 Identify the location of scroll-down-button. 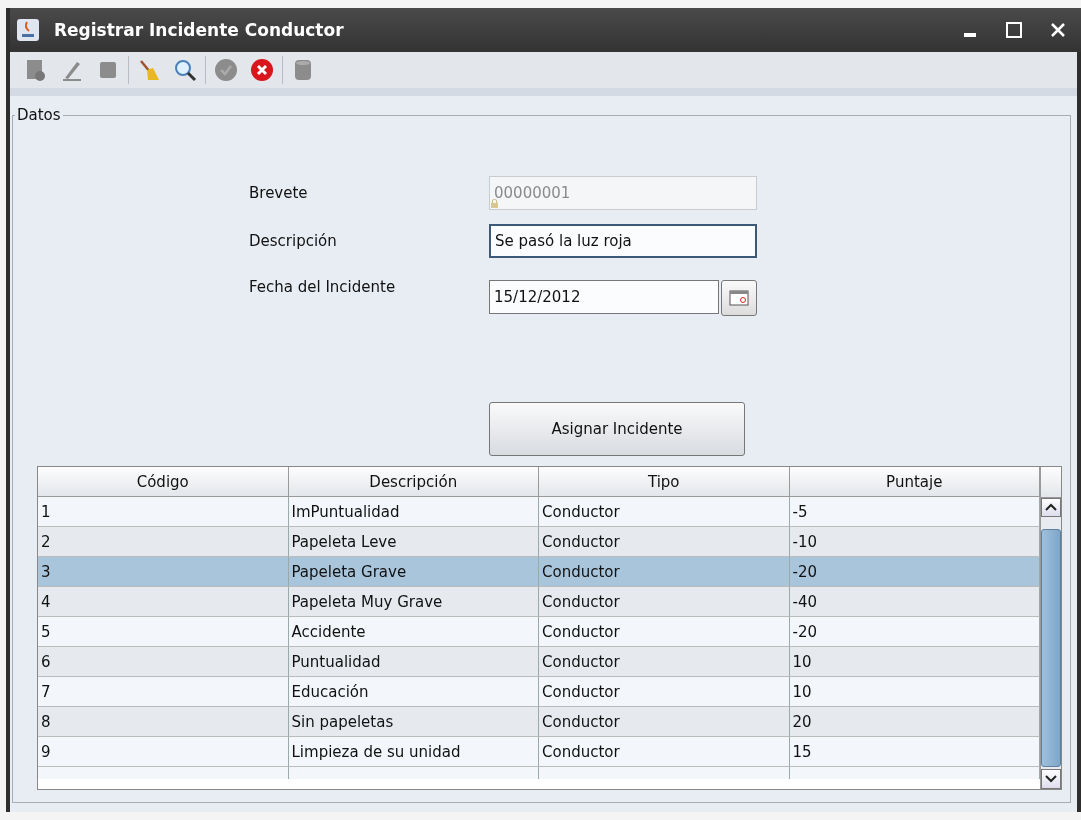
(1051, 779).